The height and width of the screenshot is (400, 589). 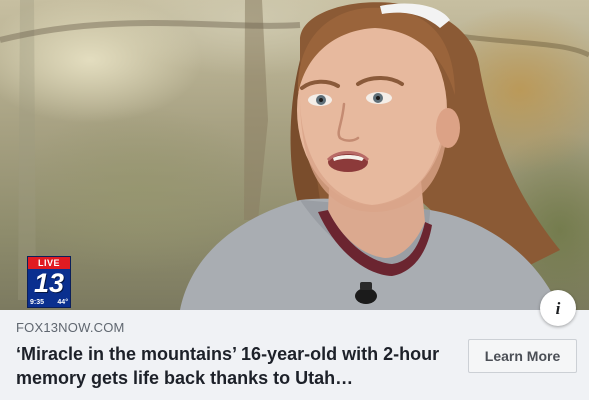 I want to click on source-domain: FOX13NOW.COM, so click(x=70, y=327).